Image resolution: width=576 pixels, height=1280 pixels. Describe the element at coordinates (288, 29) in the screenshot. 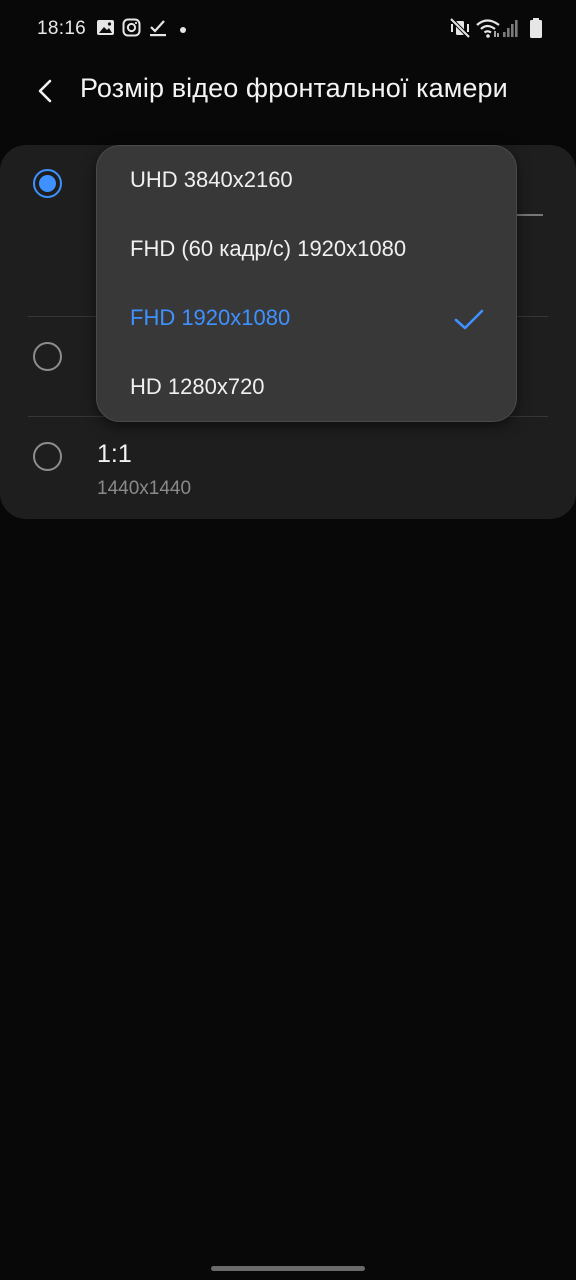

I see `status-bar: 18:16` at that location.